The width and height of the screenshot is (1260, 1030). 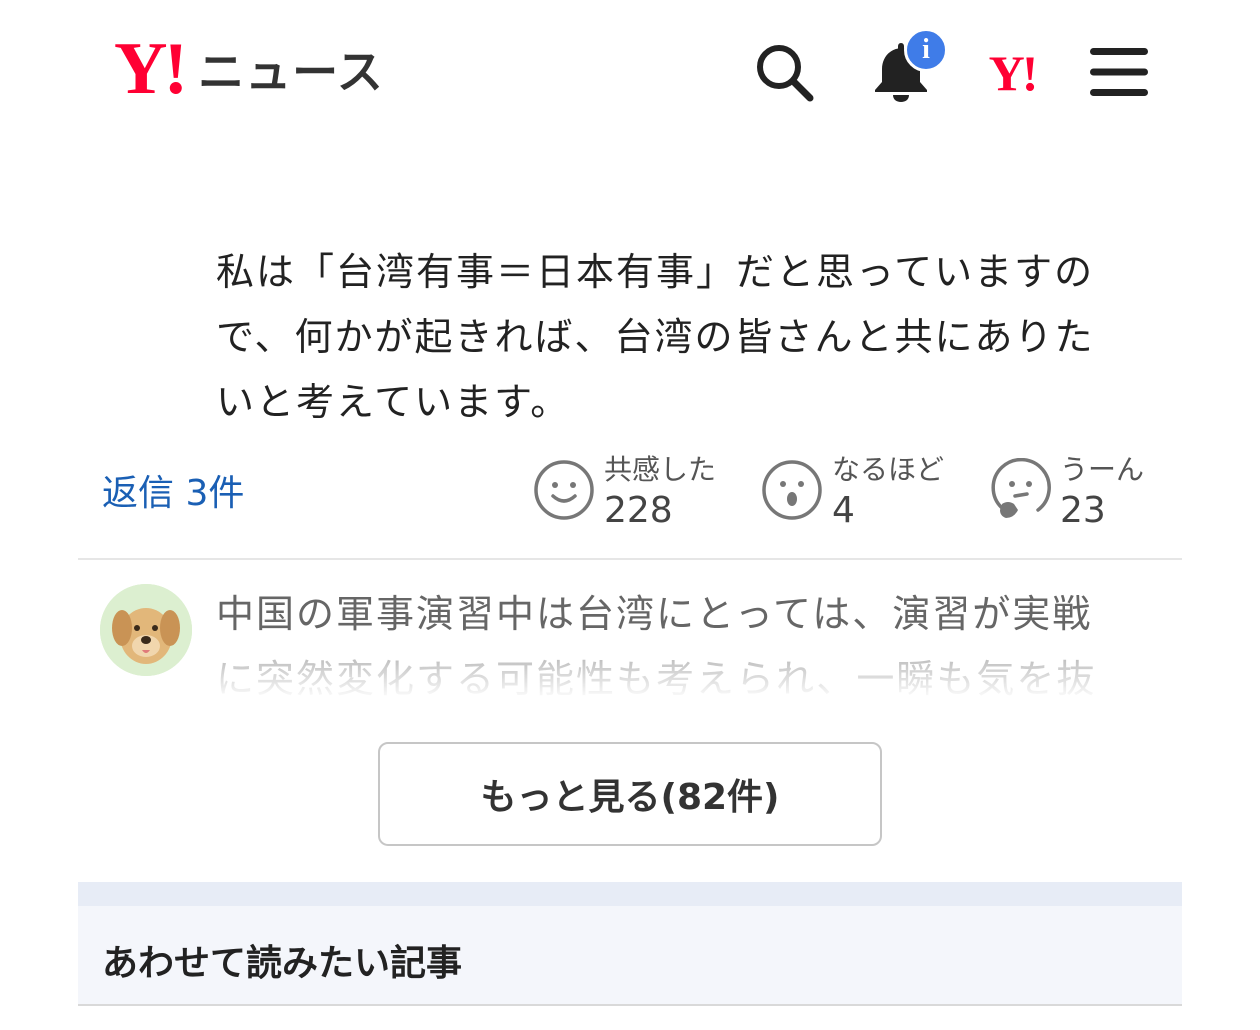 What do you see at coordinates (792, 490) in the screenshot?
I see `surprised-face-icon` at bounding box center [792, 490].